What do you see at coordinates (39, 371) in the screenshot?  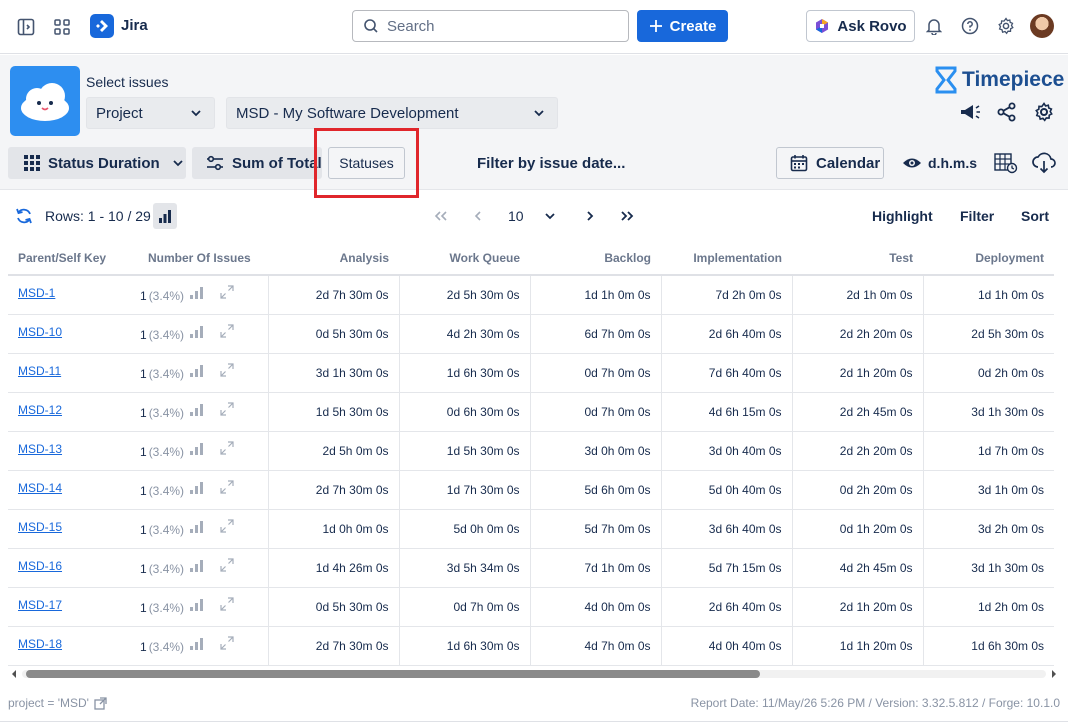 I see `issue-key-link: MSD-11` at bounding box center [39, 371].